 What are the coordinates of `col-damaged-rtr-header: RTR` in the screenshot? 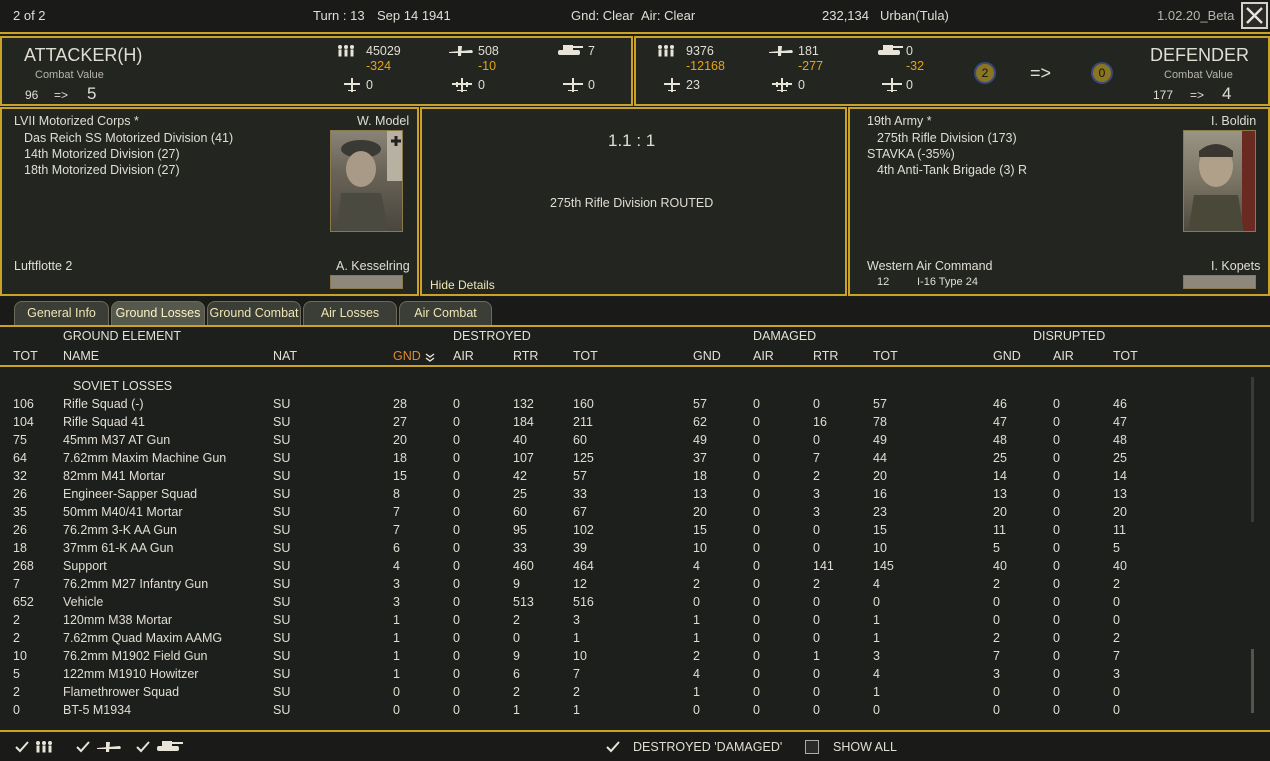 It's located at (825, 356).